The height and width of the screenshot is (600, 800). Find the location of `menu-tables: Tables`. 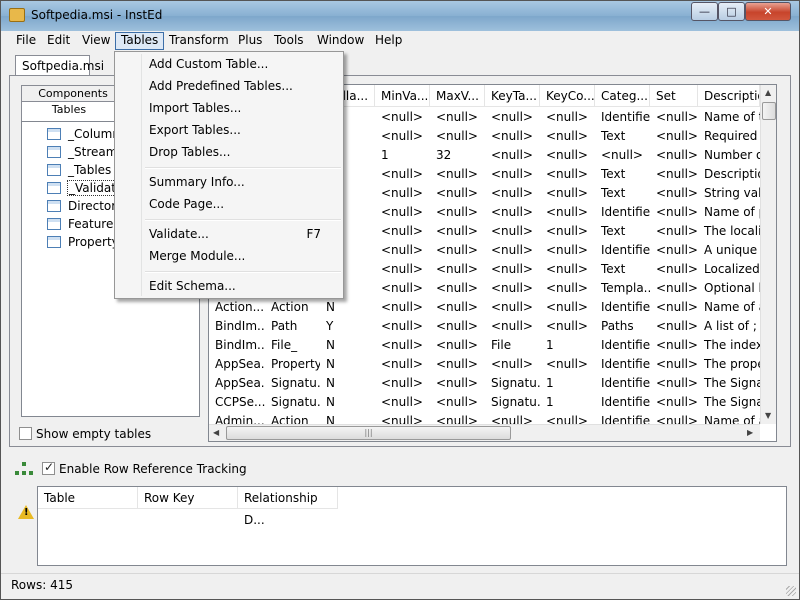

menu-tables: Tables is located at coordinates (140, 41).